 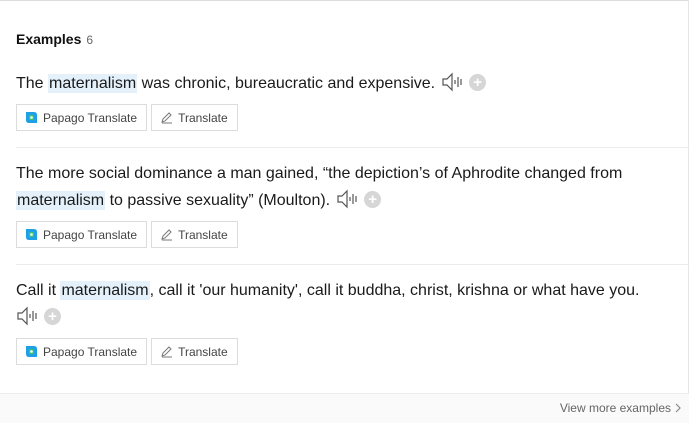 What do you see at coordinates (344, 408) in the screenshot?
I see `examples-footer: View more examples` at bounding box center [344, 408].